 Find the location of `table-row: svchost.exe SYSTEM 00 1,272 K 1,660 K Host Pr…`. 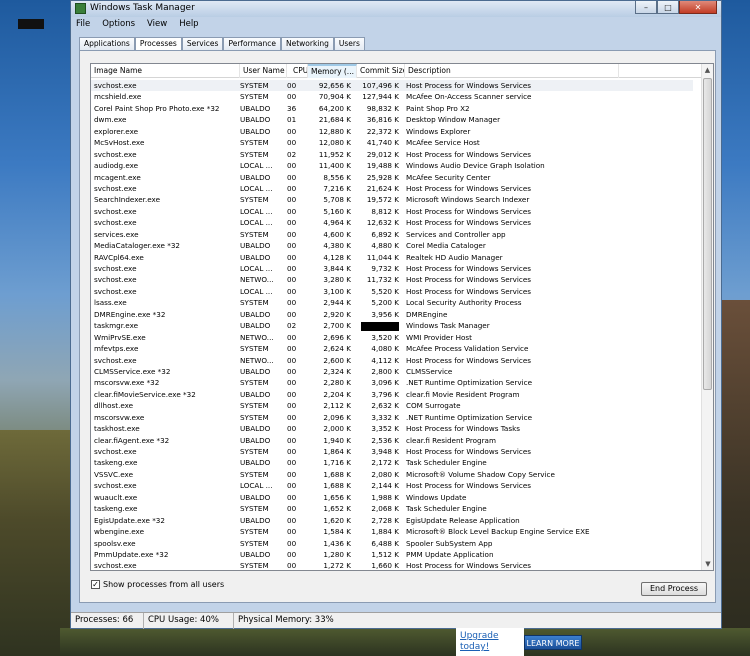

table-row: svchost.exe SYSTEM 00 1,272 K 1,660 K Host Pr… is located at coordinates (392, 565).